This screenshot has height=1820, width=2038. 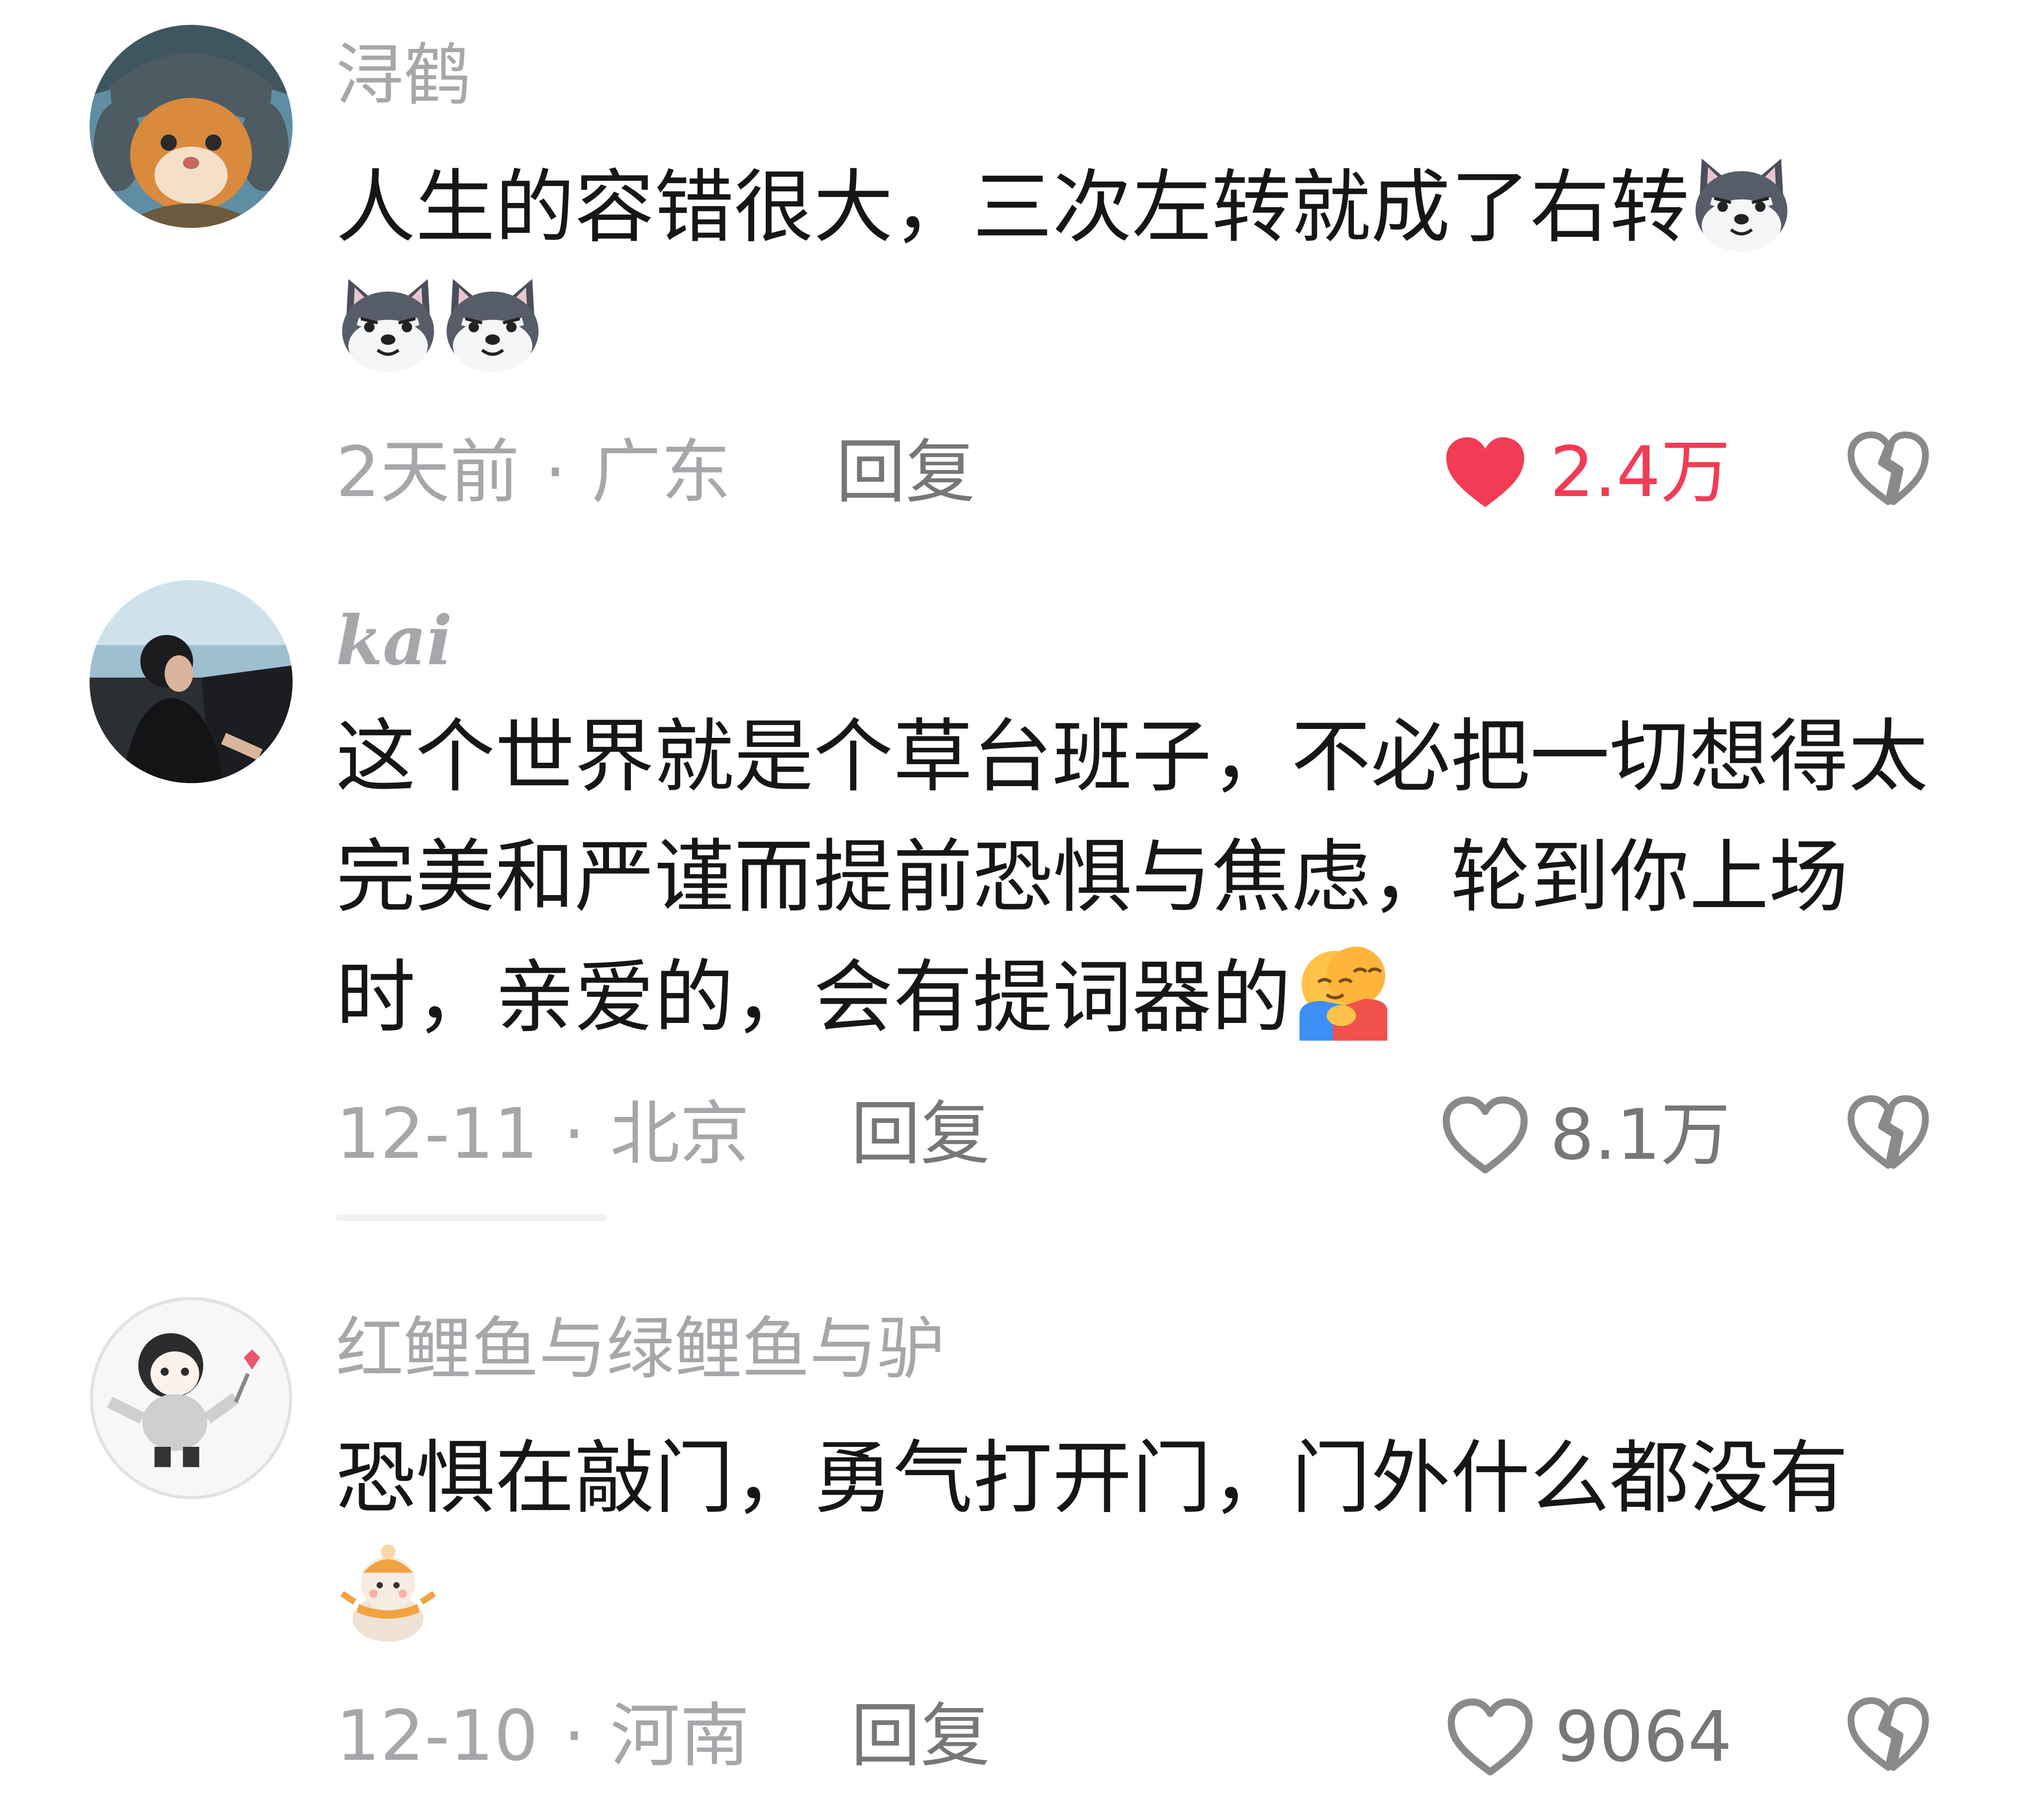 I want to click on comment-text: 恐惧在敲门，勇气打开门，门外什么都没有, so click(x=1134, y=1538).